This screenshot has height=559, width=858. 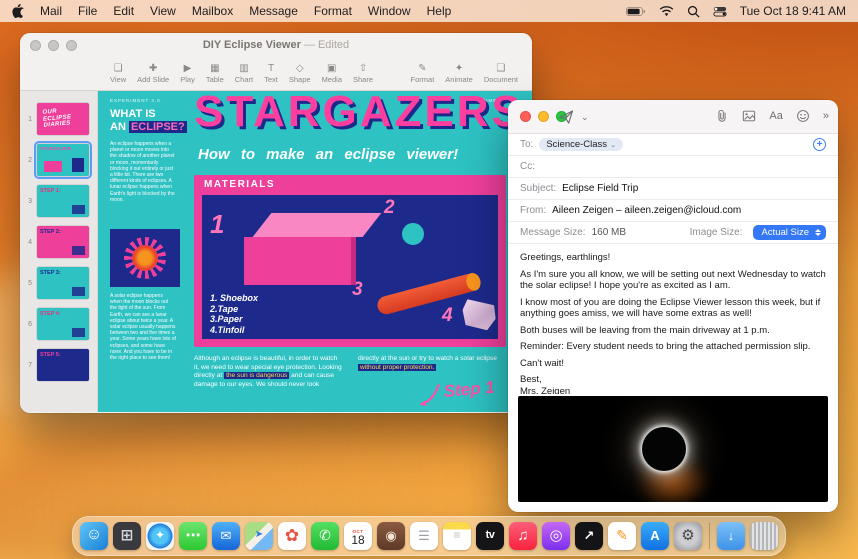 I want to click on menu-item: File, so click(x=87, y=11).